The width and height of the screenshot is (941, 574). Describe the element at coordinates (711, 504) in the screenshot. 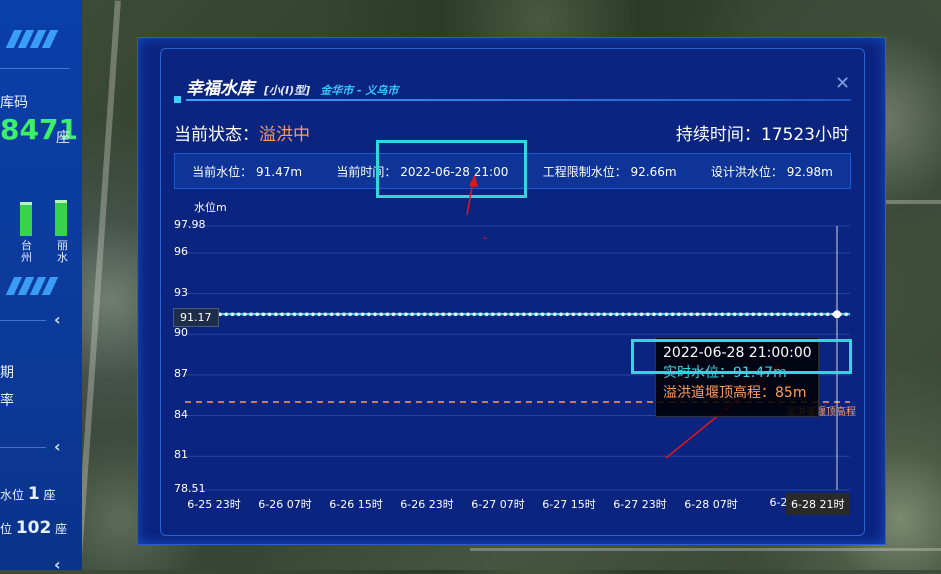

I see `x-tick-label: 6-28 07时` at that location.